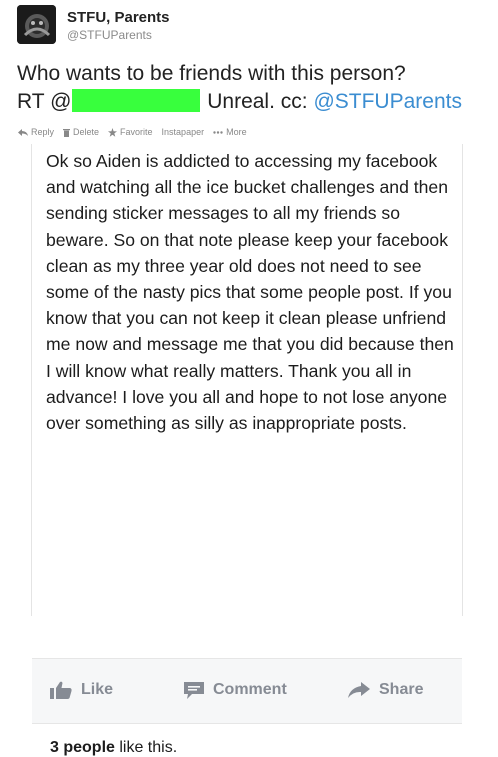 This screenshot has height=757, width=498. I want to click on reply-arrow-icon, so click(23, 132).